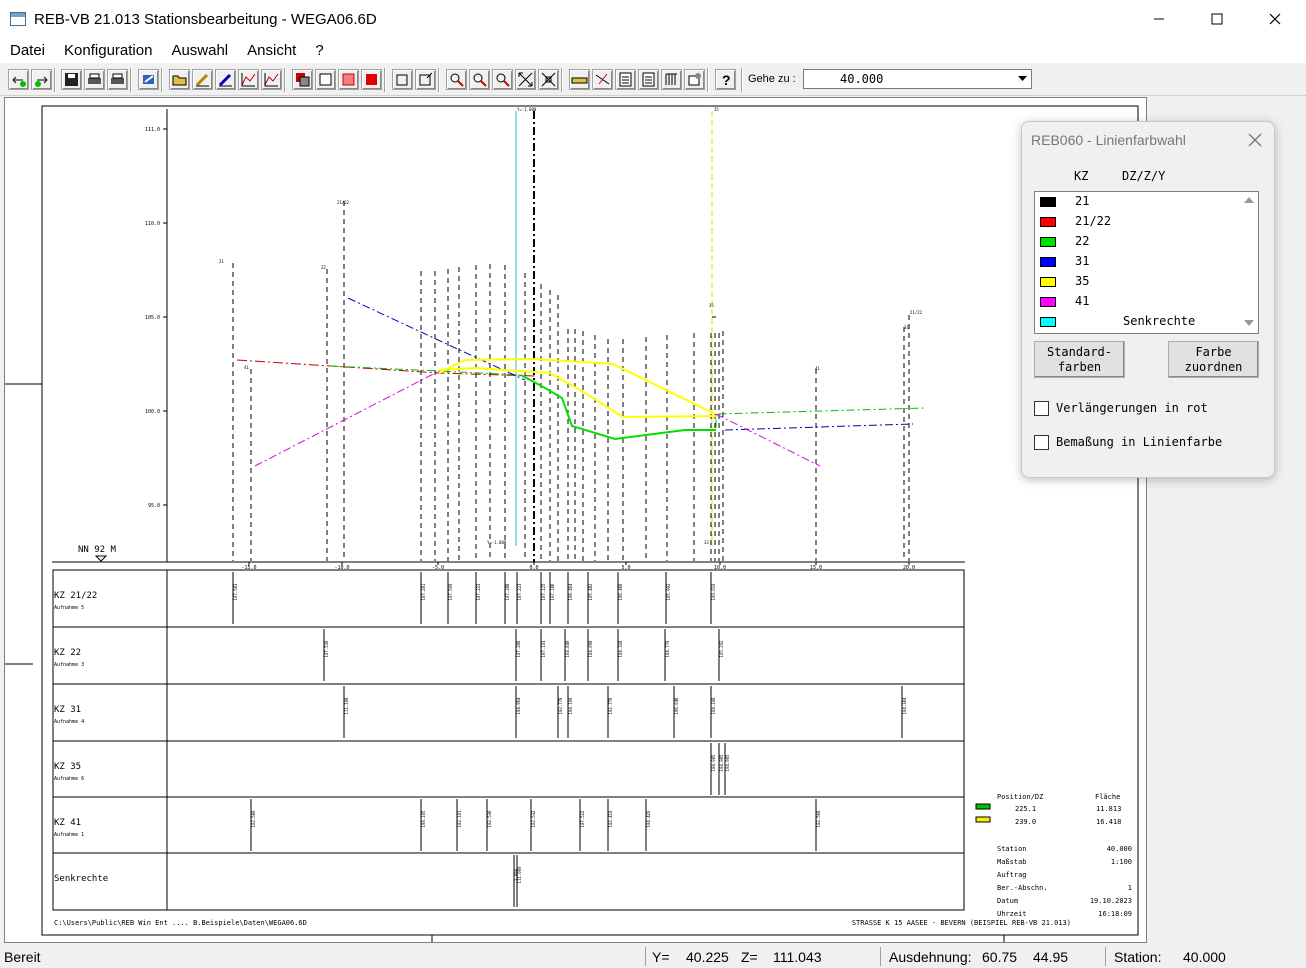 This screenshot has height=968, width=1306. What do you see at coordinates (253, 818) in the screenshot?
I see `row-value: 102.580` at bounding box center [253, 818].